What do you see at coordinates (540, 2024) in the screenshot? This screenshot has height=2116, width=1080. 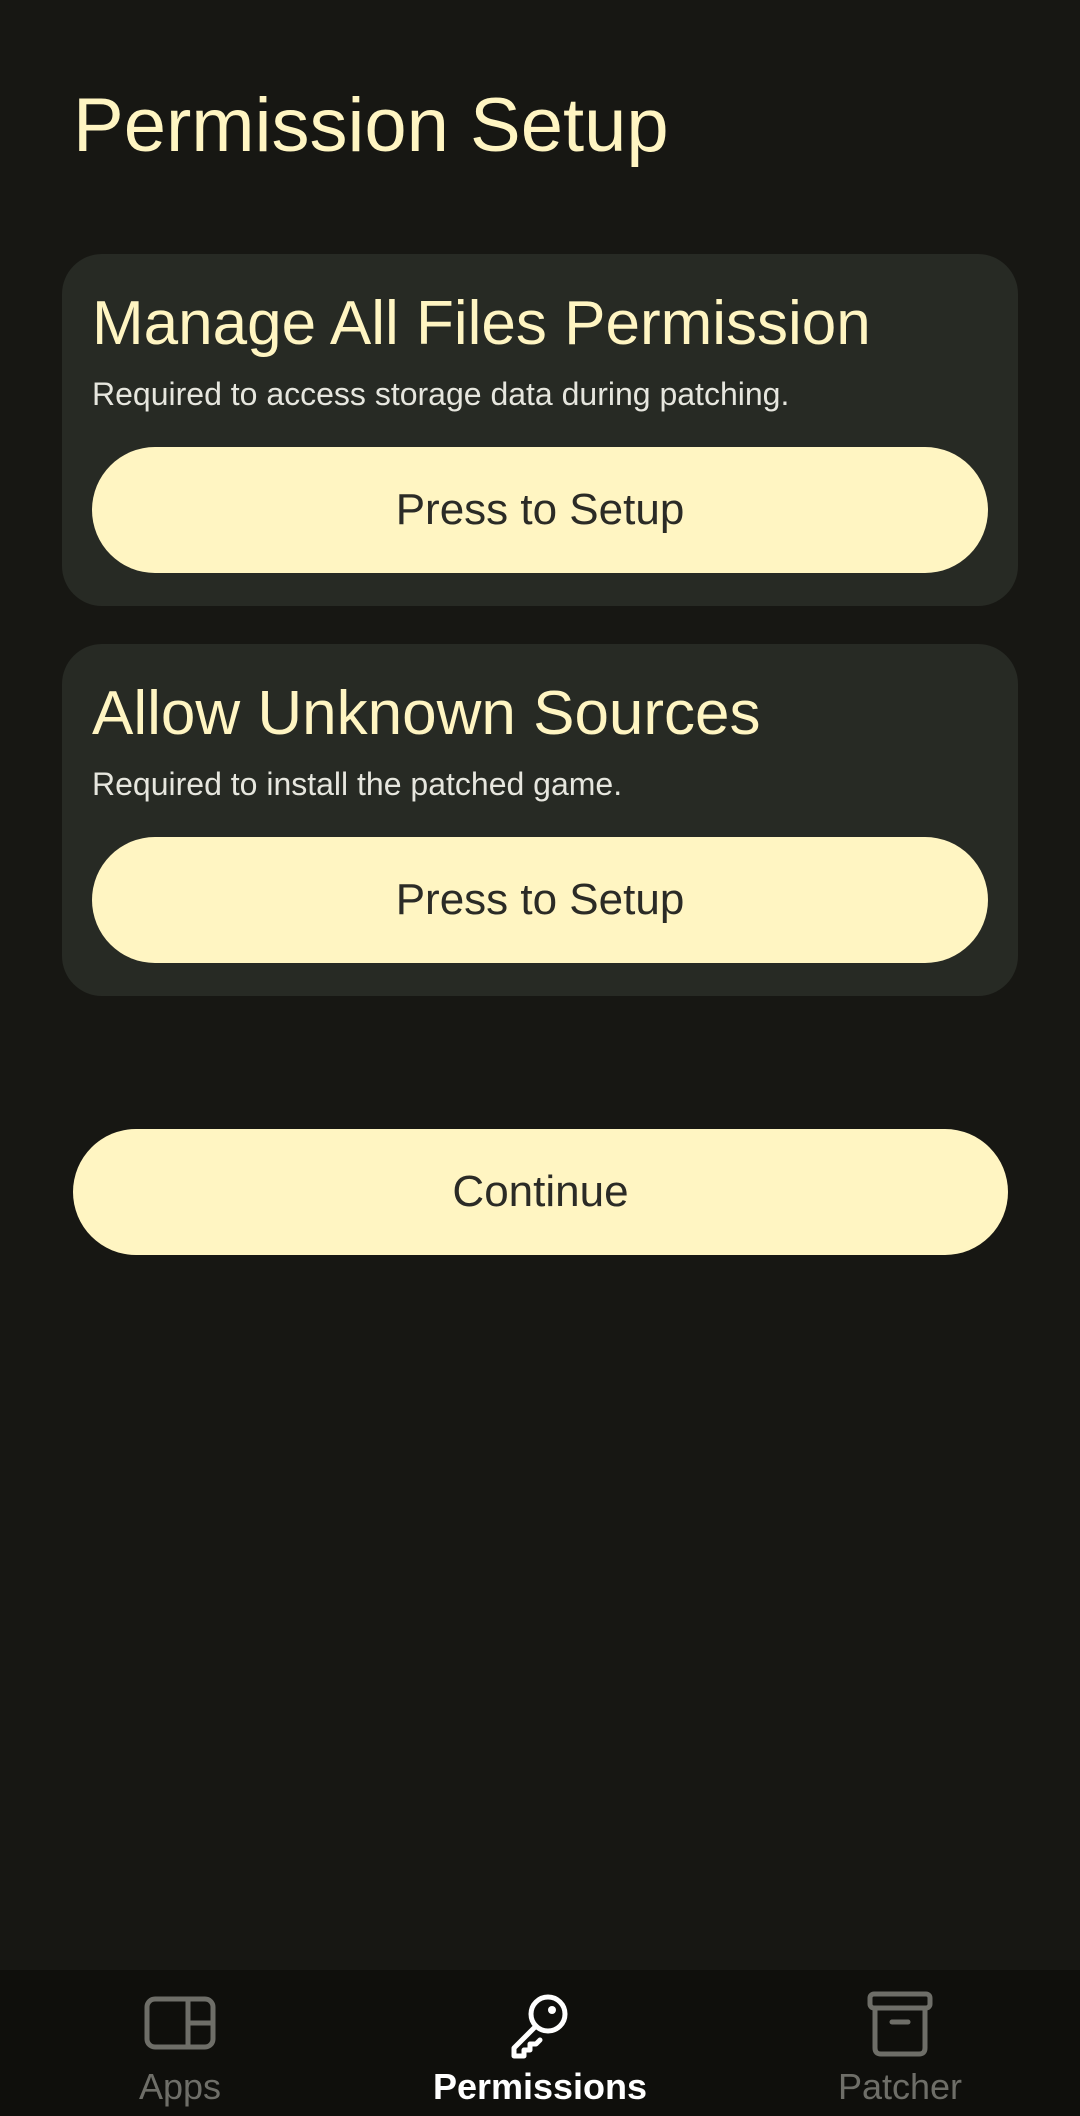 I see `key-icon` at bounding box center [540, 2024].